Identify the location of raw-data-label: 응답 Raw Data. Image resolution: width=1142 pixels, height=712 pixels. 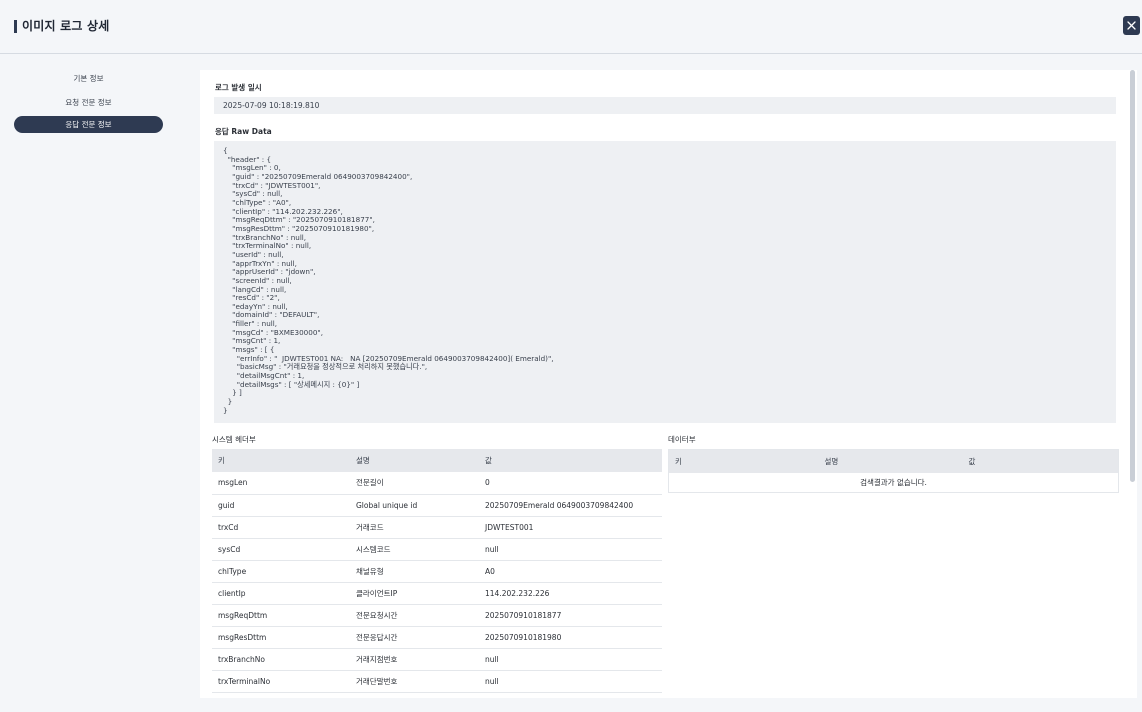
(243, 131).